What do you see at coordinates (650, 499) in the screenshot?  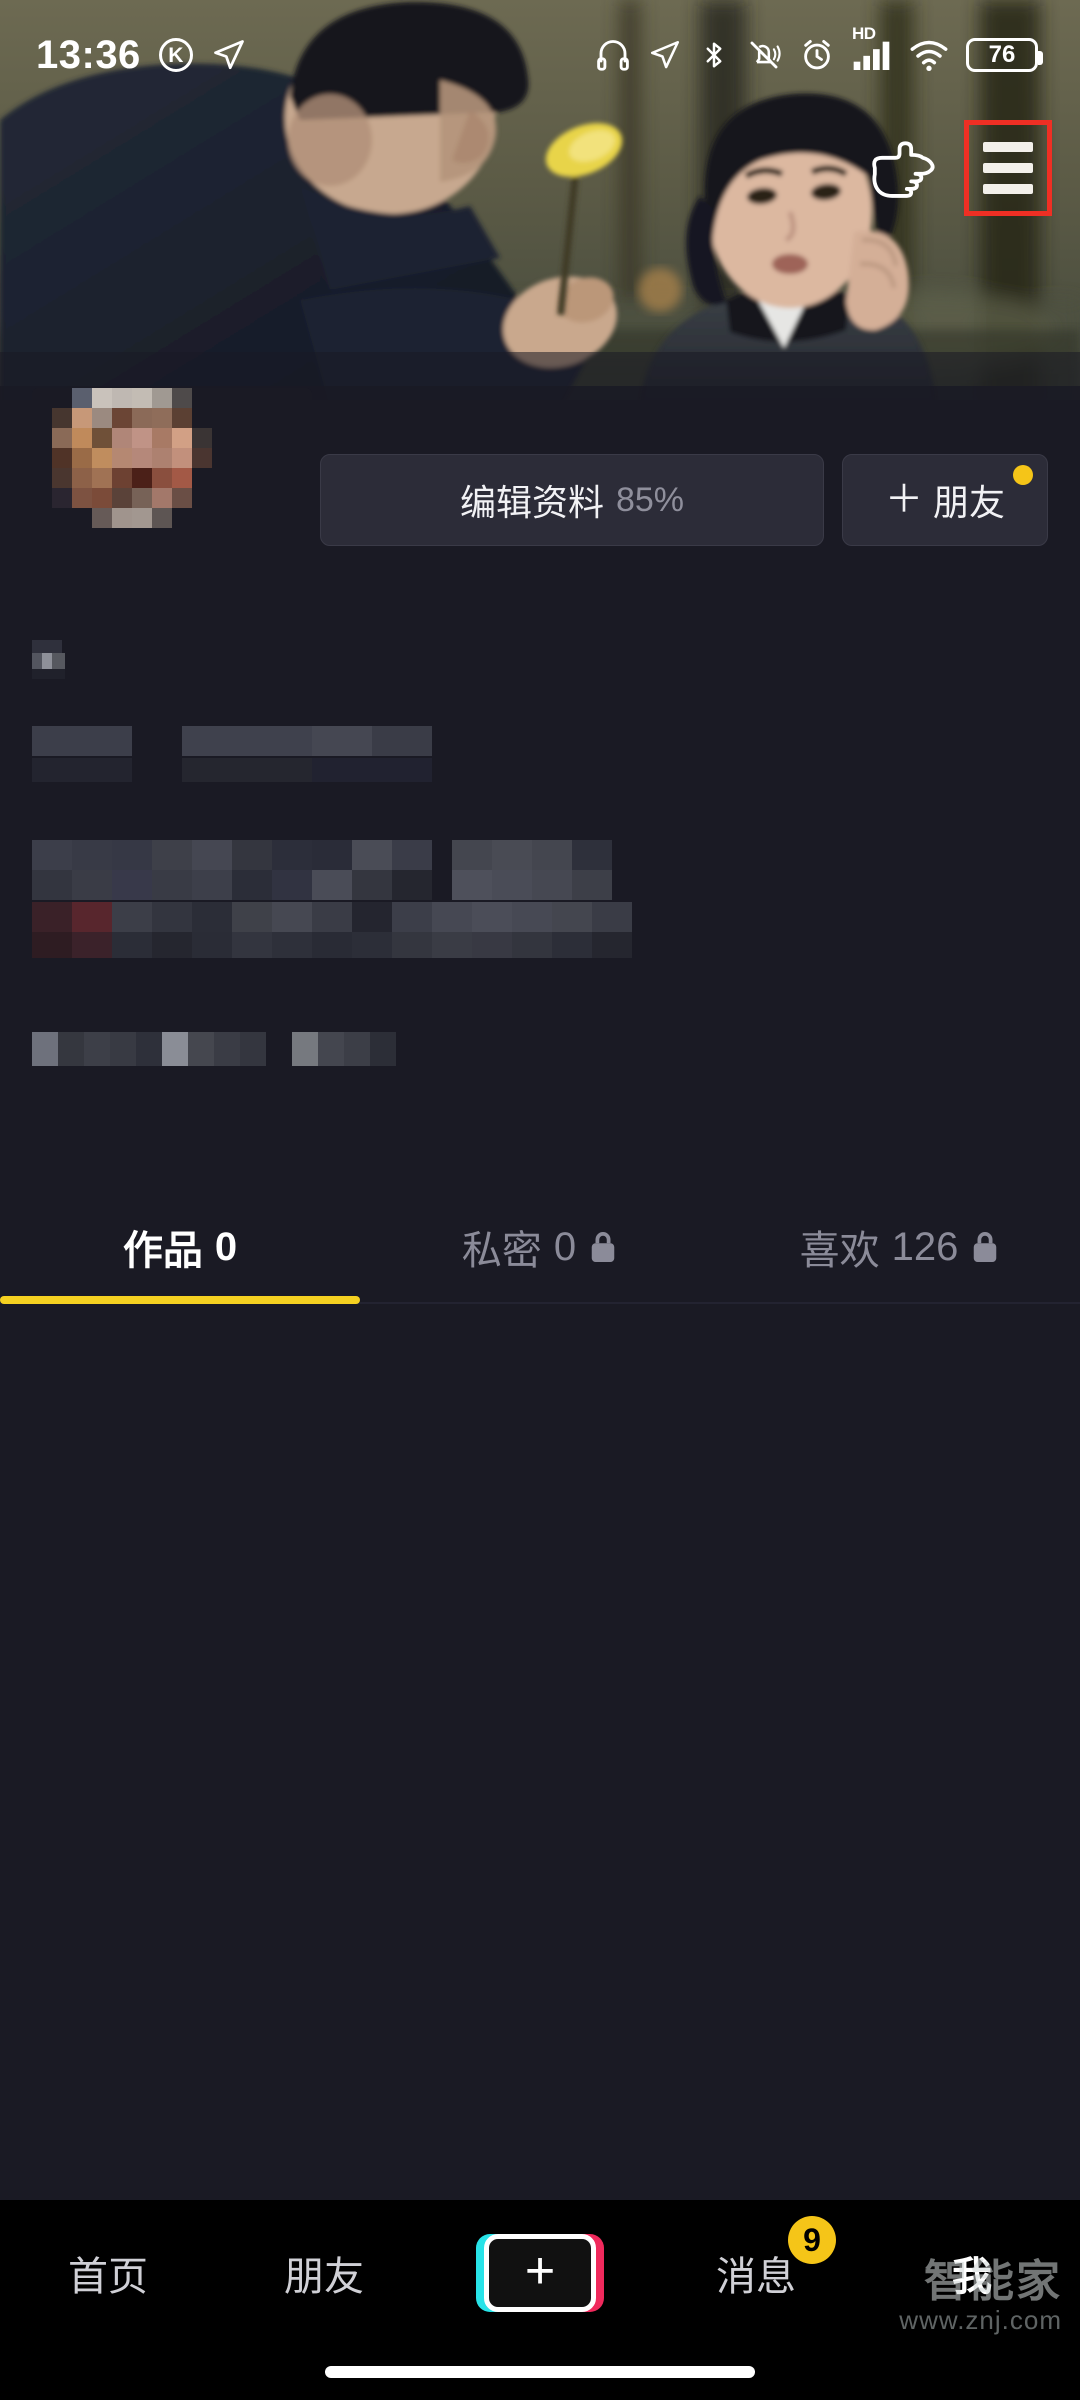 I see `profile-completion-percent: 85%` at bounding box center [650, 499].